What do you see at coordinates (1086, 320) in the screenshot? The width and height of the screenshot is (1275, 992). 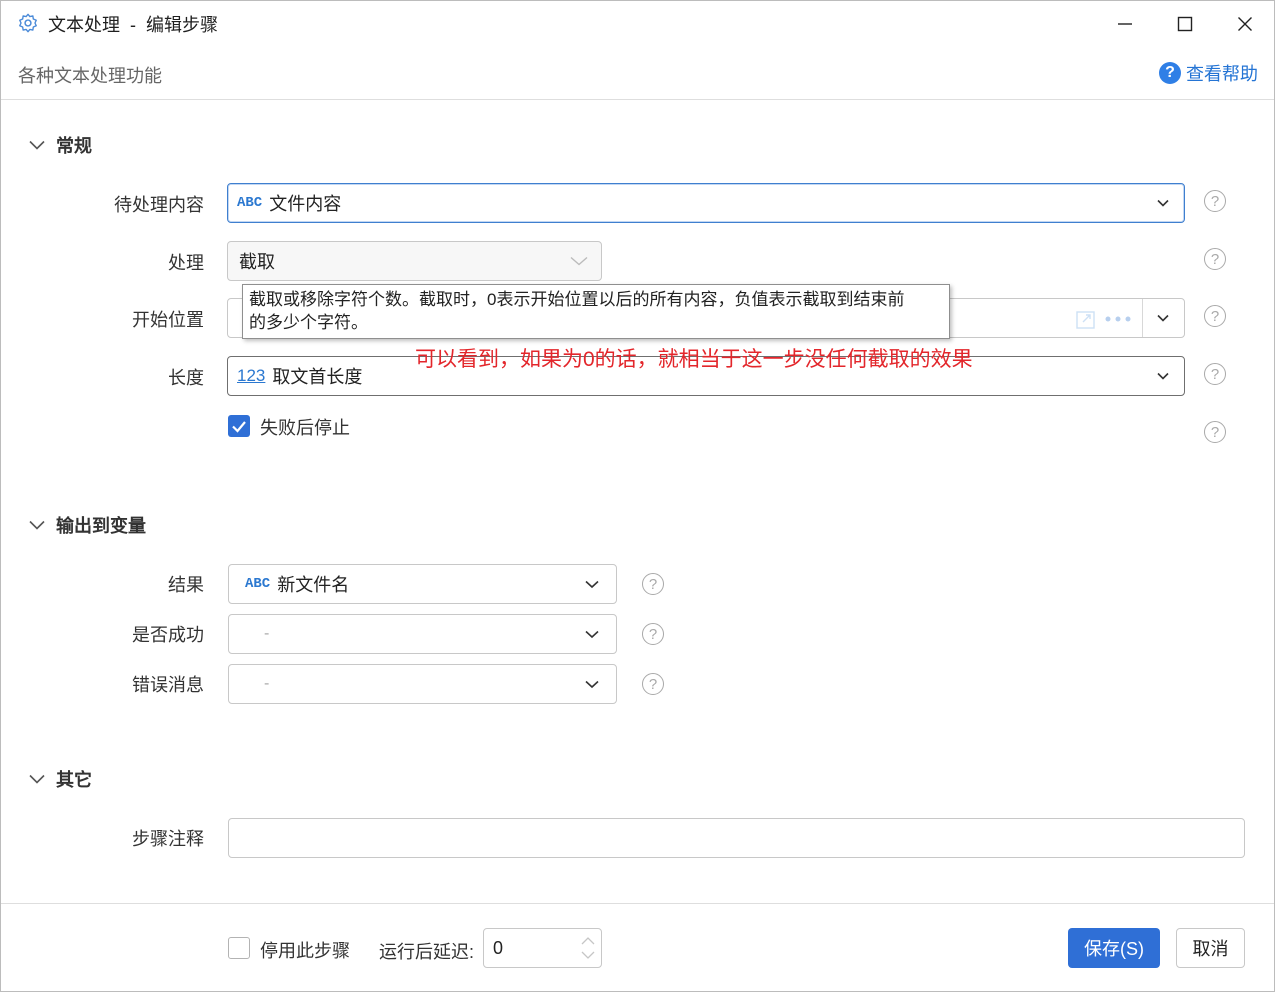 I see `external-link-icon` at bounding box center [1086, 320].